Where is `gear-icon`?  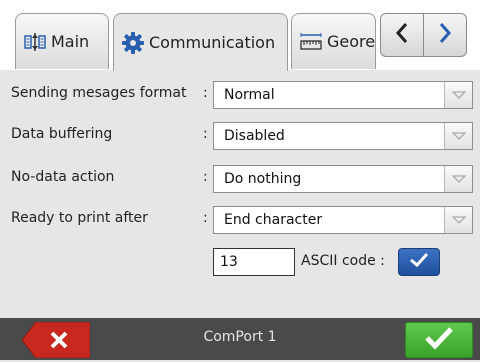 gear-icon is located at coordinates (133, 42).